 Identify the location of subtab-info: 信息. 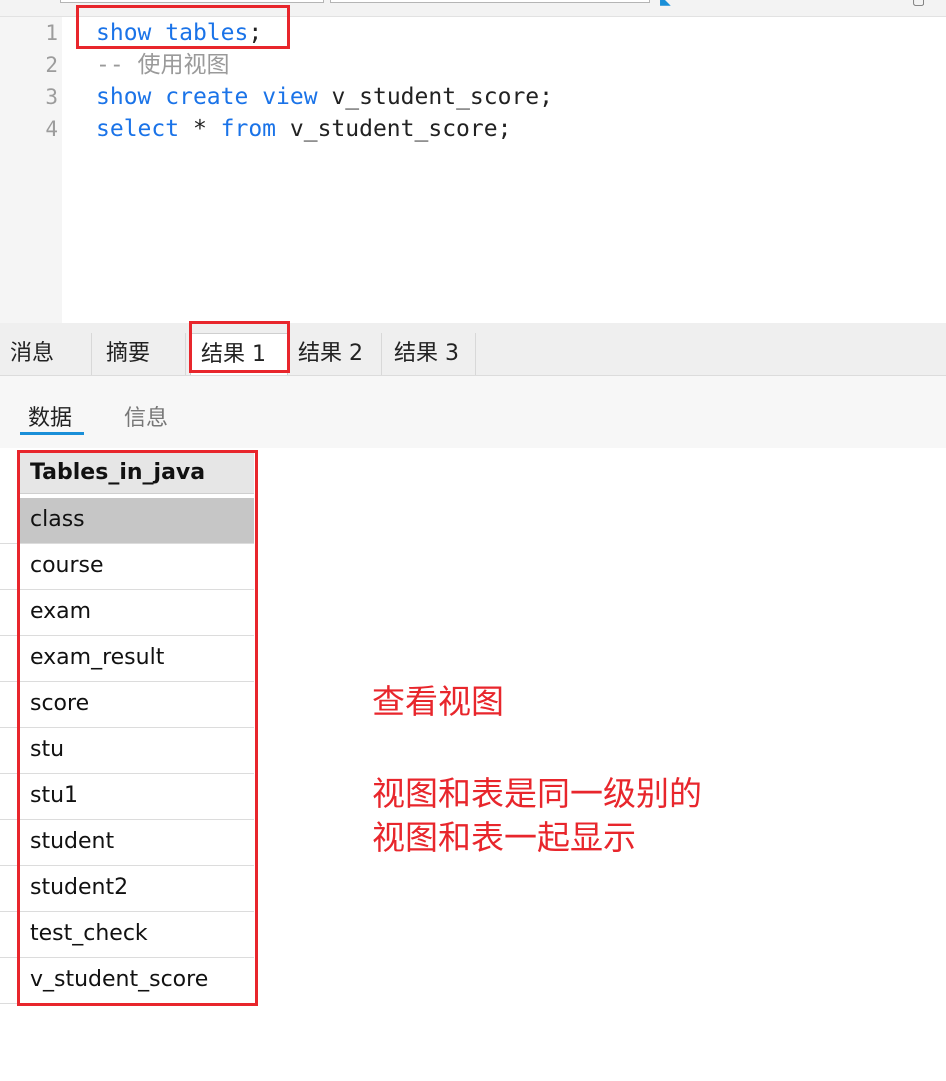
(146, 416).